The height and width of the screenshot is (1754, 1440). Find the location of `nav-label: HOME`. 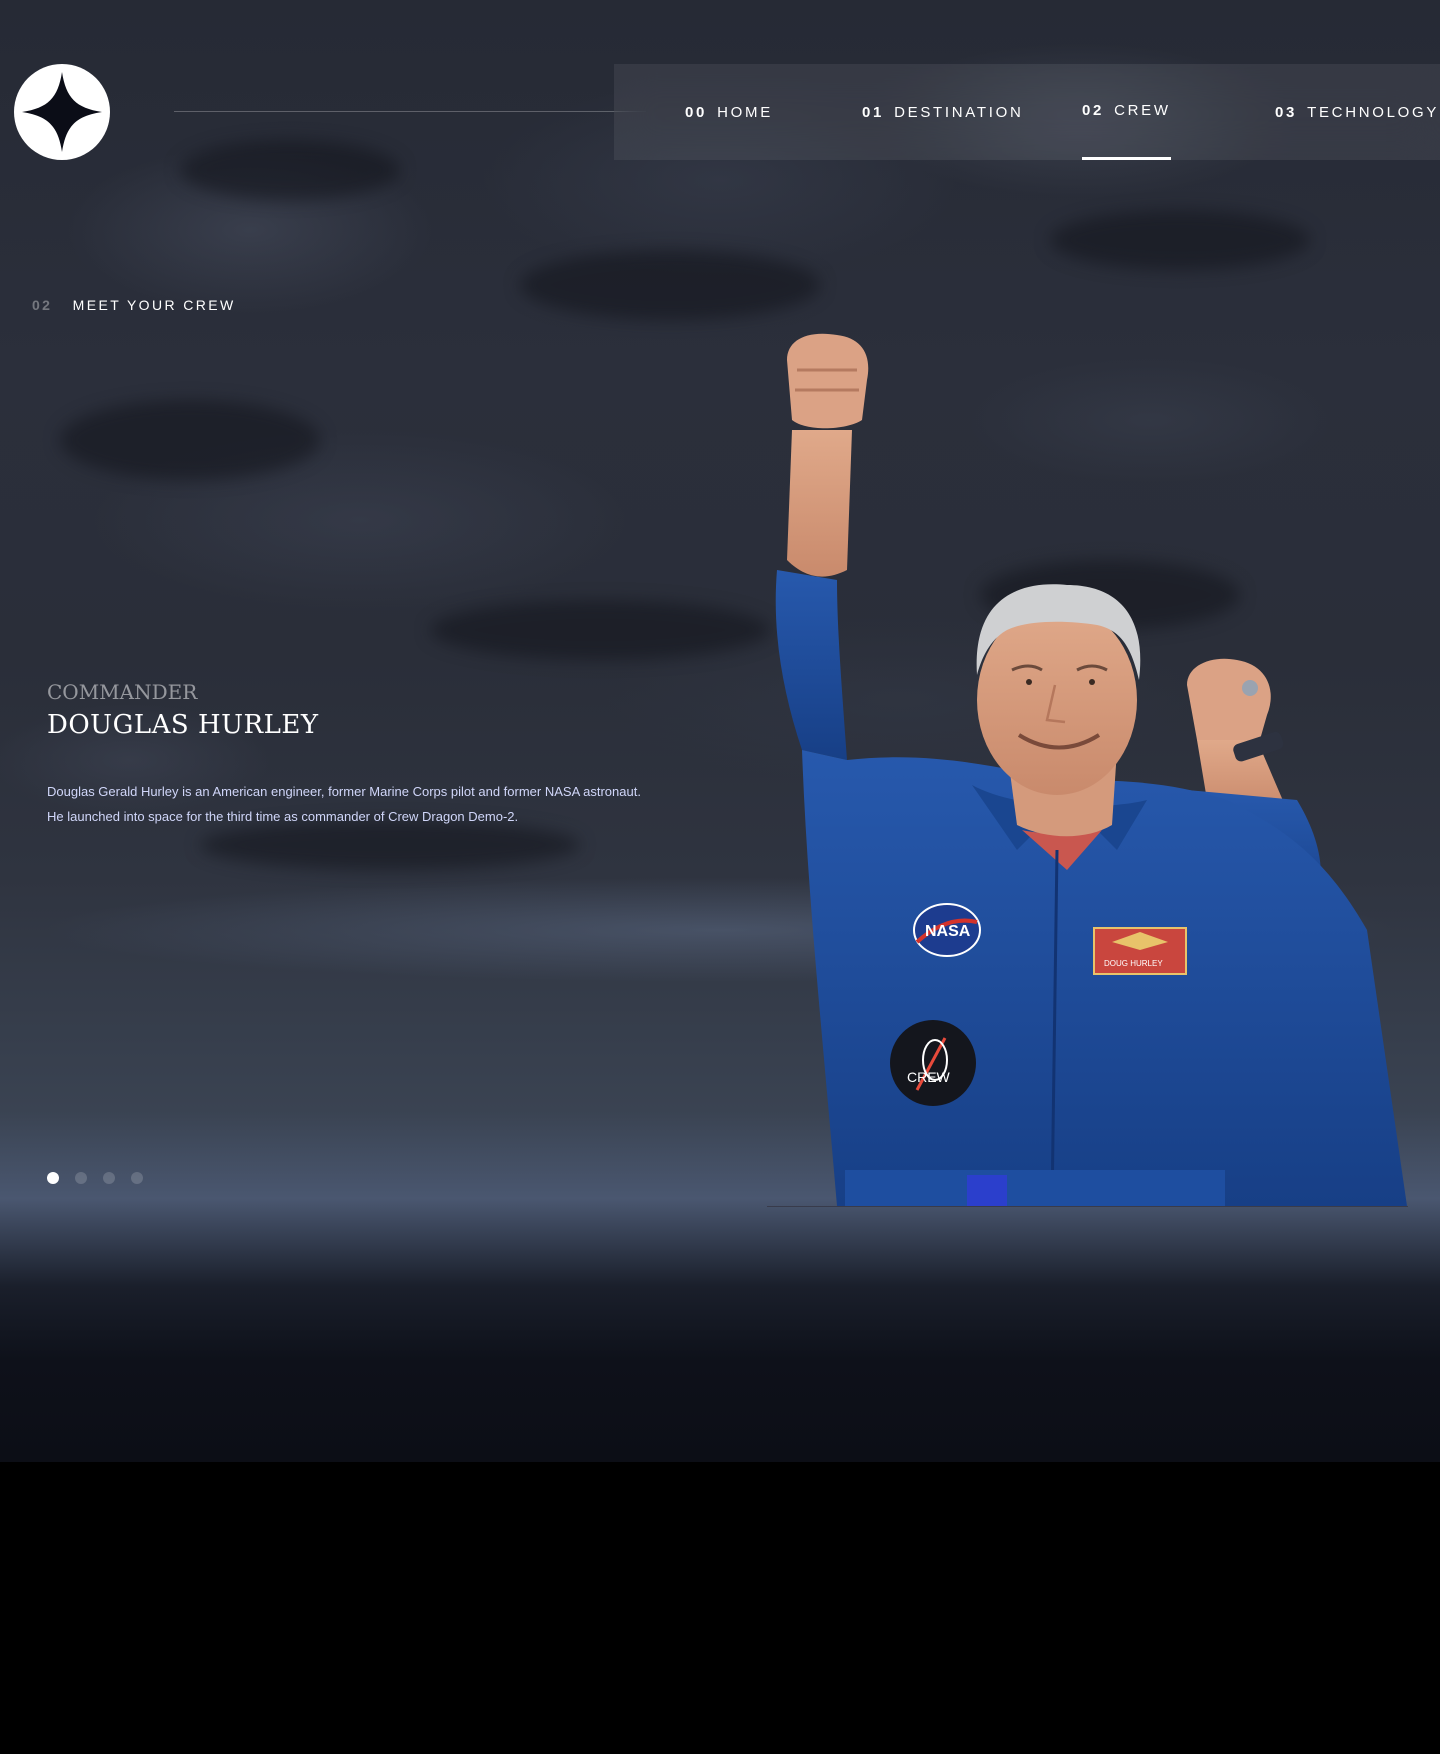

nav-label: HOME is located at coordinates (745, 112).